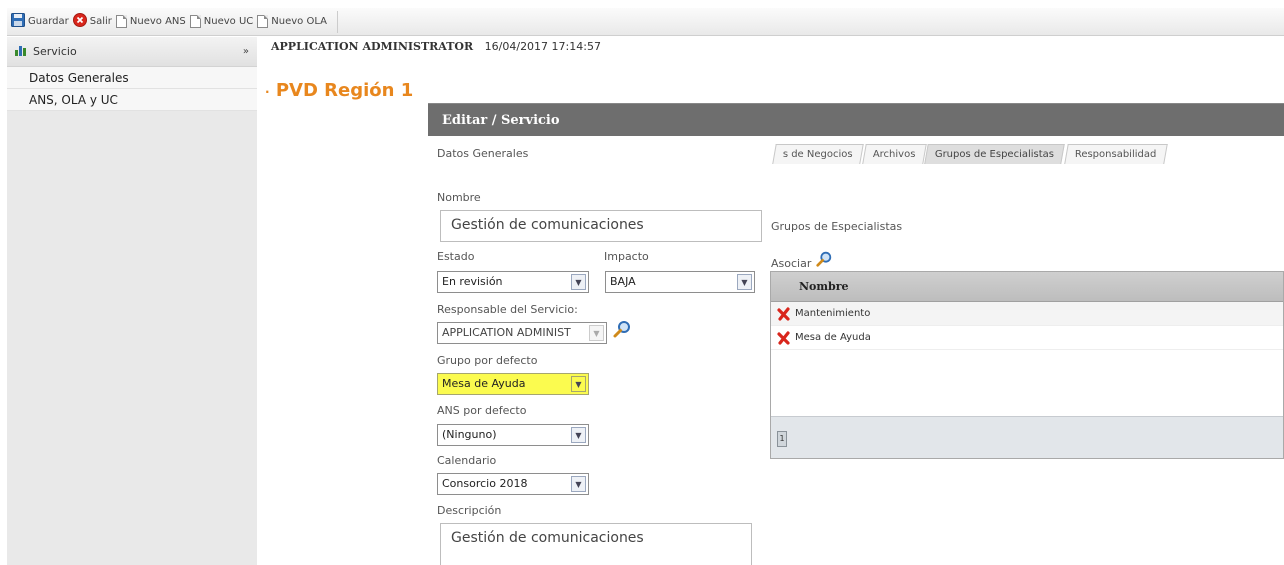  Describe the element at coordinates (482, 410) in the screenshot. I see `ans-label: ANS por defecto` at that location.